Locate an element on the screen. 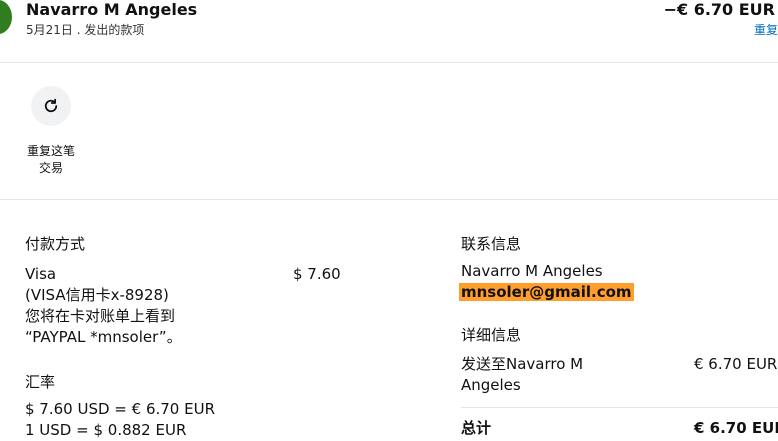 This screenshot has height=441, width=778. repeat-transaction-button is located at coordinates (51, 106).